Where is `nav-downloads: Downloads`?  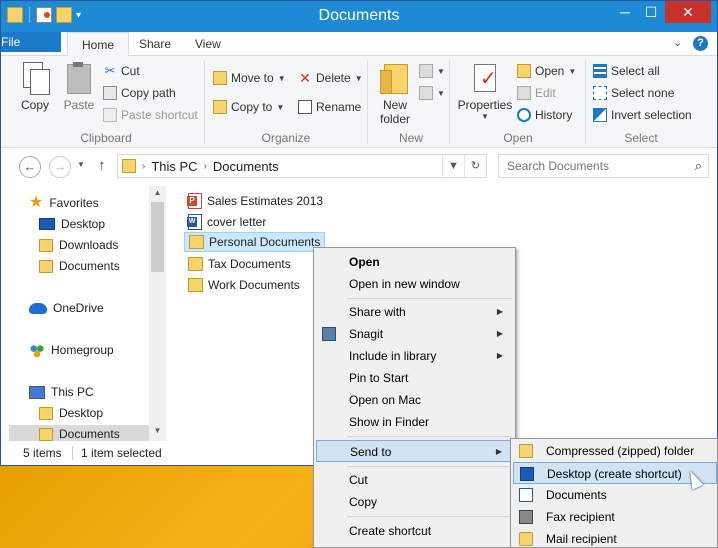 nav-downloads: Downloads is located at coordinates (78, 245).